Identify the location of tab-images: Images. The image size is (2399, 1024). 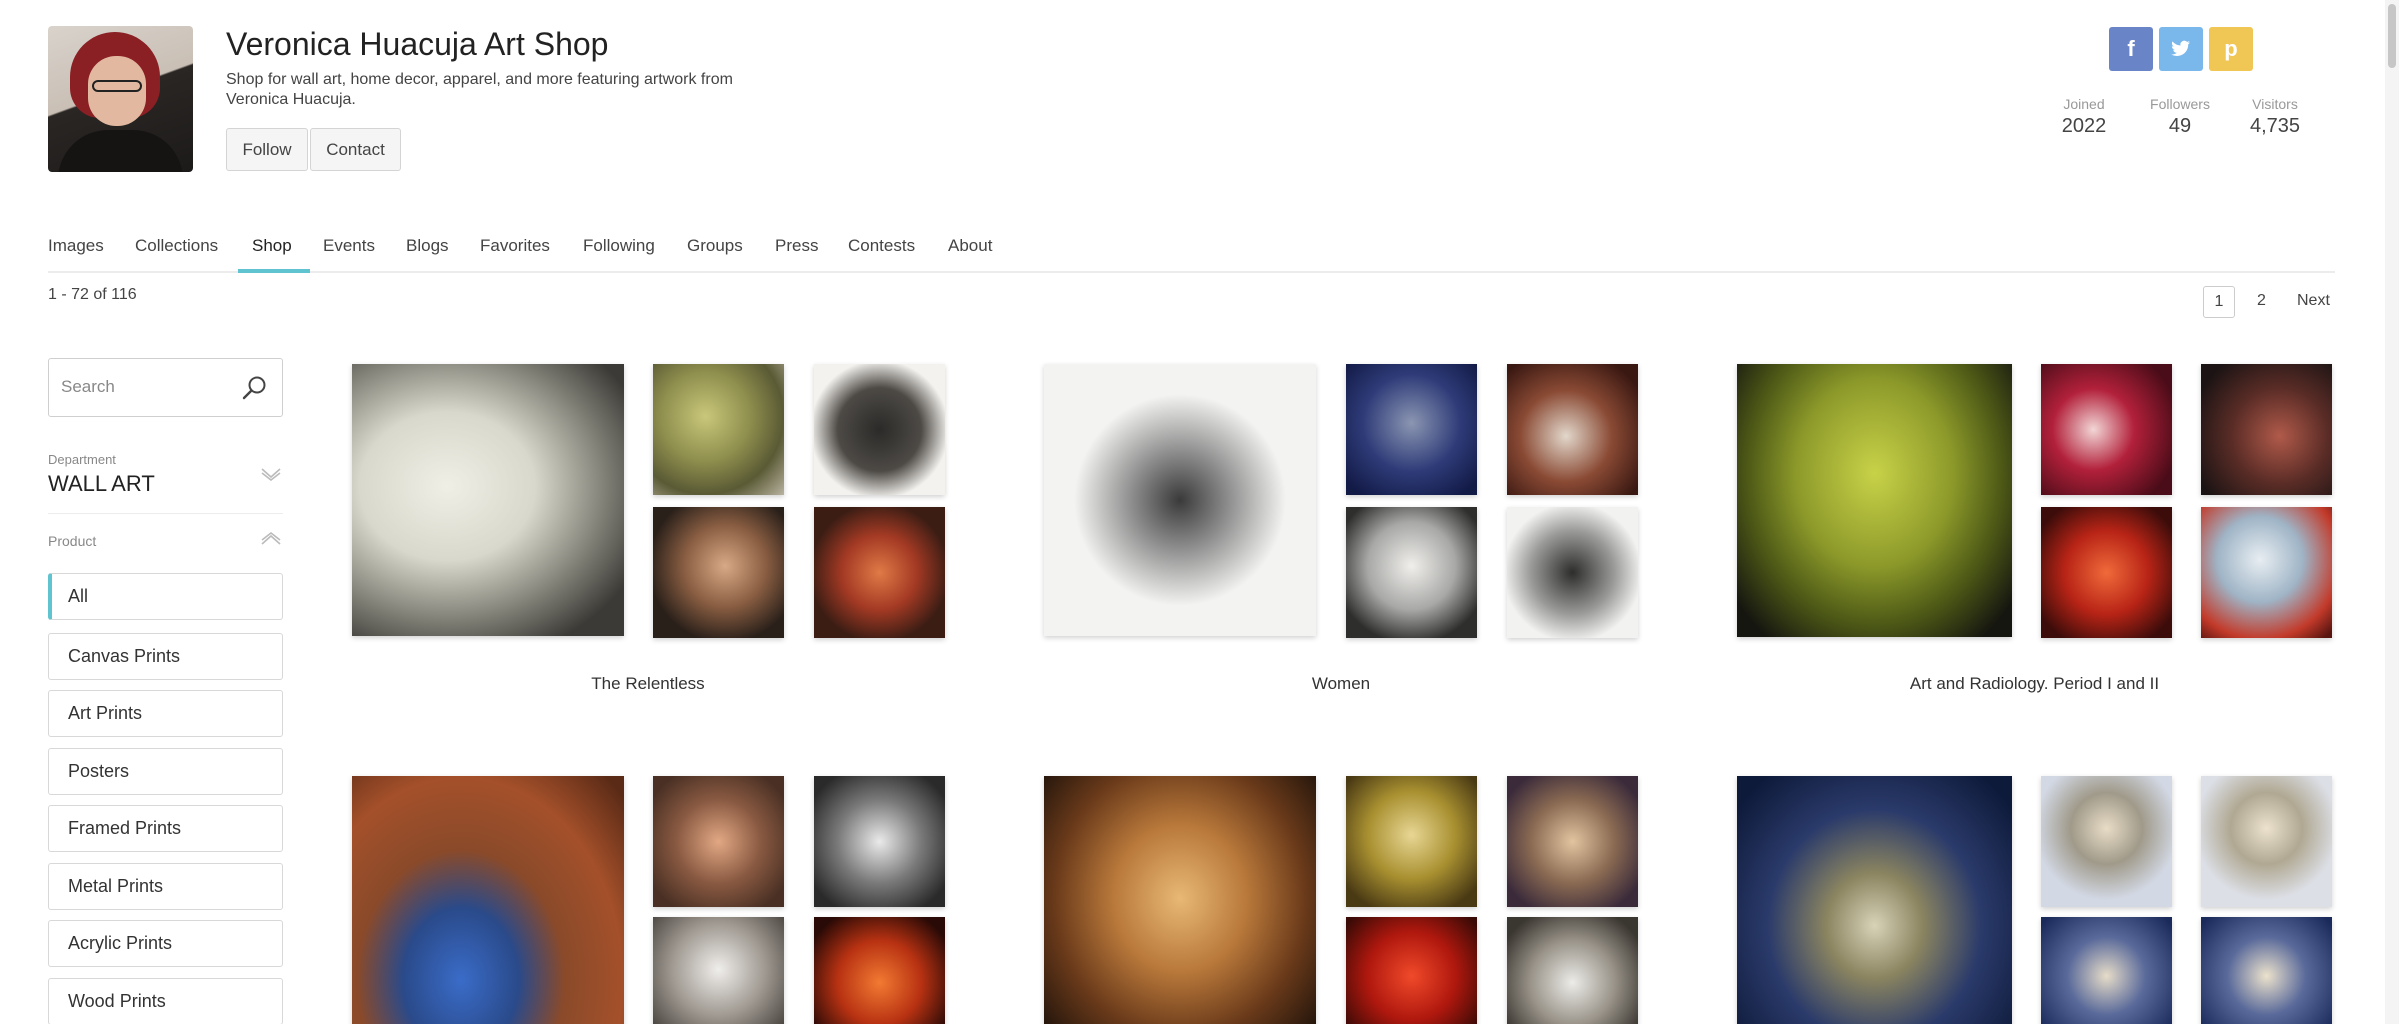
(76, 246).